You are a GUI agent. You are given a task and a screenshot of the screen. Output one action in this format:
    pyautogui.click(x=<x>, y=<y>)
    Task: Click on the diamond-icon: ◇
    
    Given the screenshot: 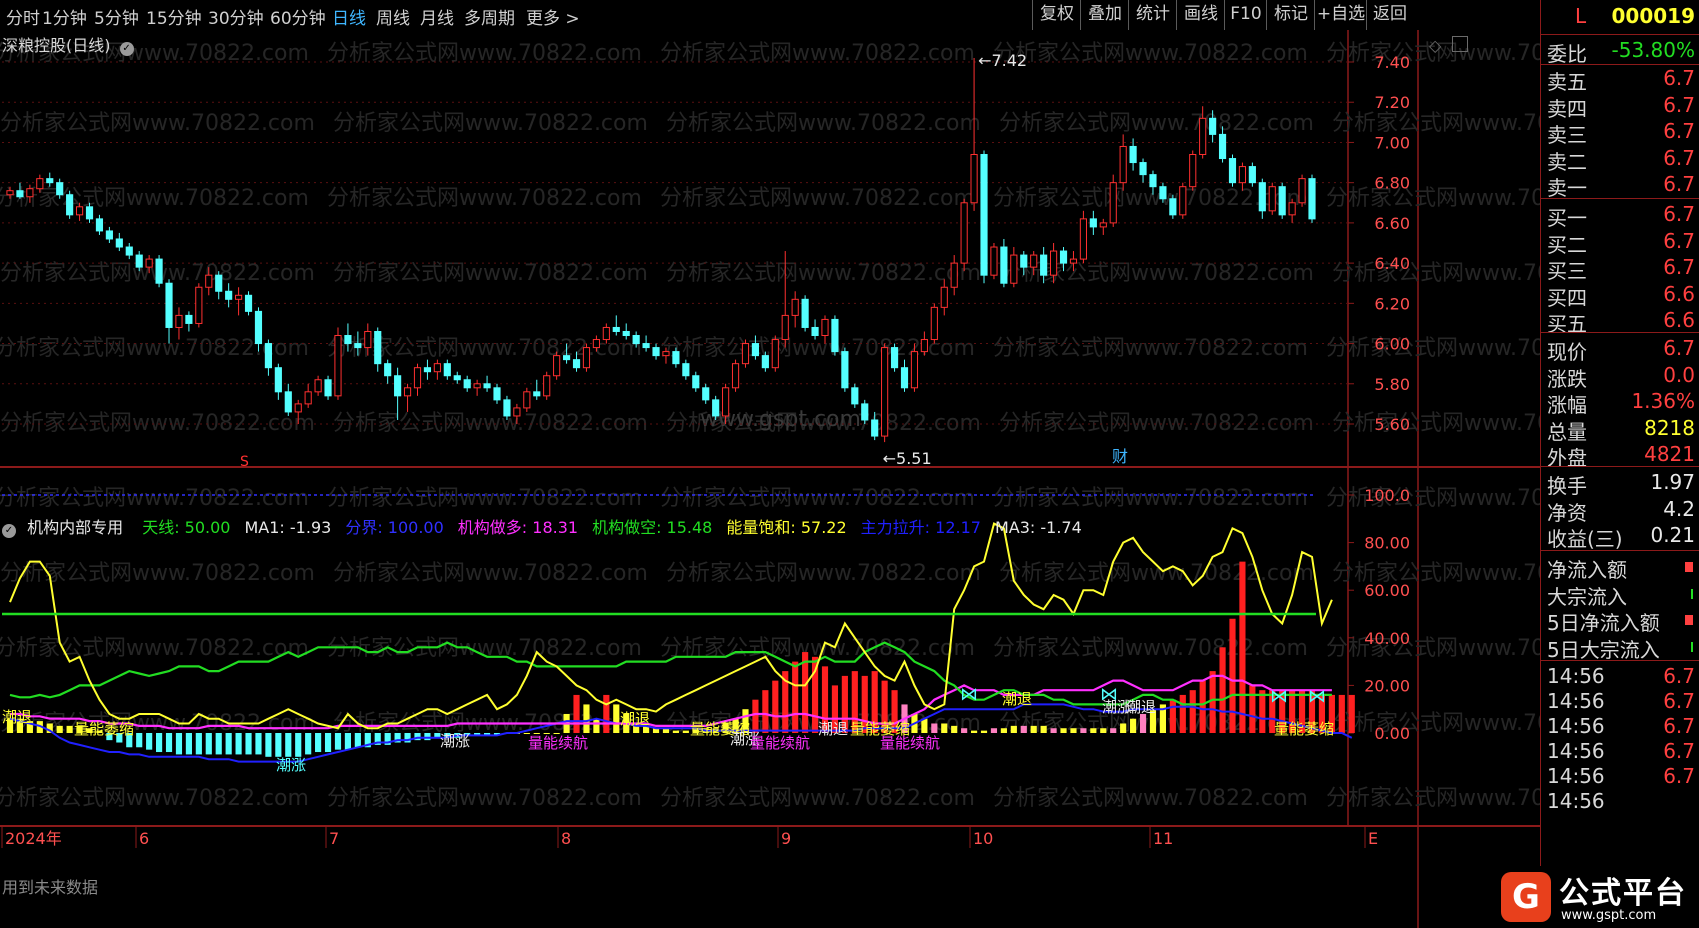 What is the action you would take?
    pyautogui.click(x=1435, y=45)
    